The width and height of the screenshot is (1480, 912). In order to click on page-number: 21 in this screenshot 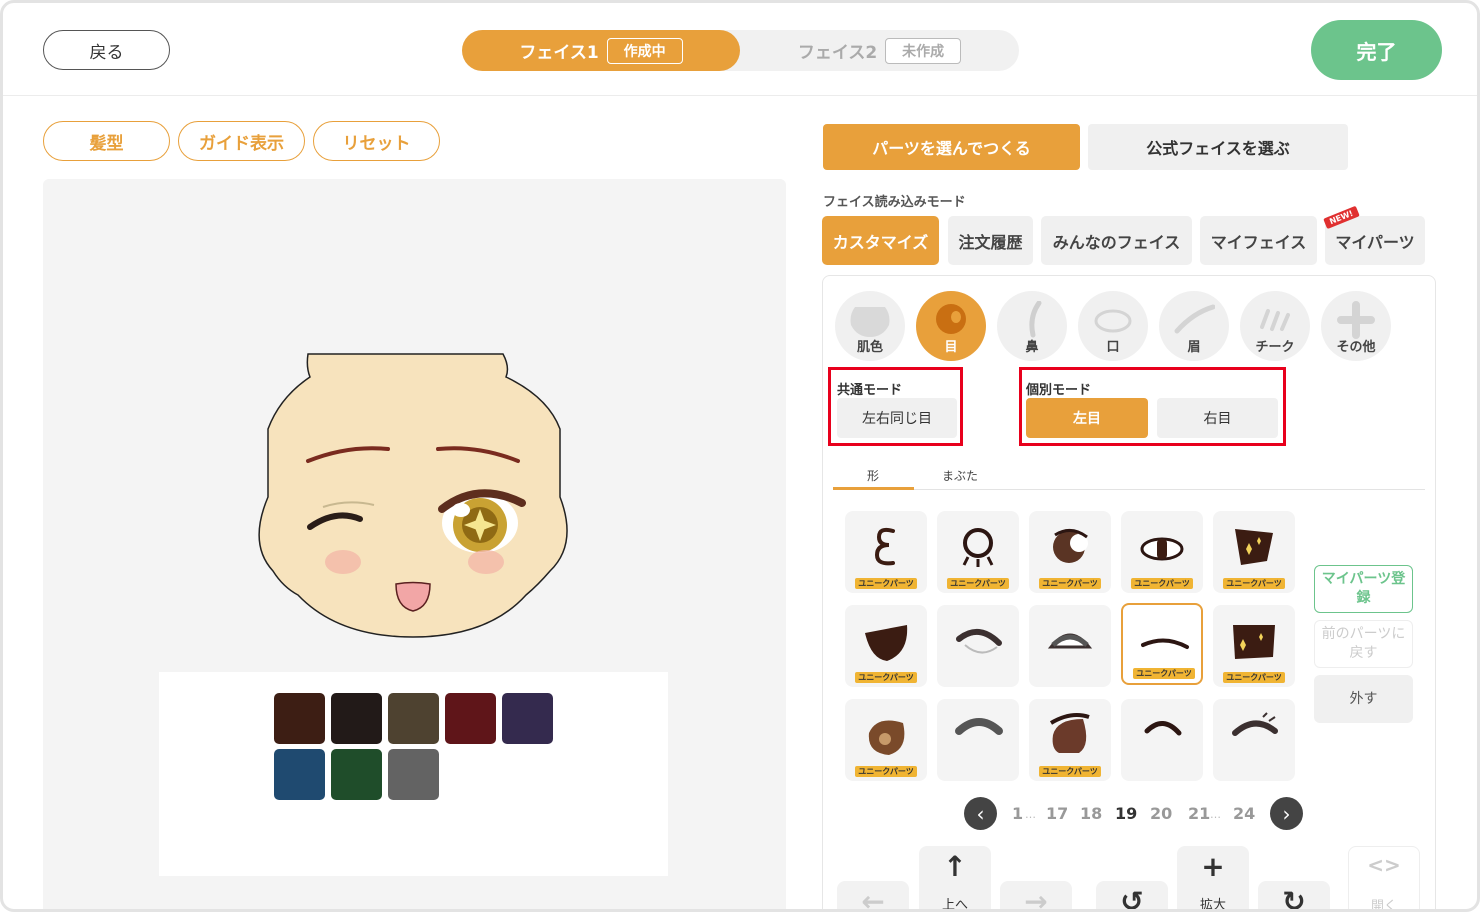, I will do `click(1199, 813)`.